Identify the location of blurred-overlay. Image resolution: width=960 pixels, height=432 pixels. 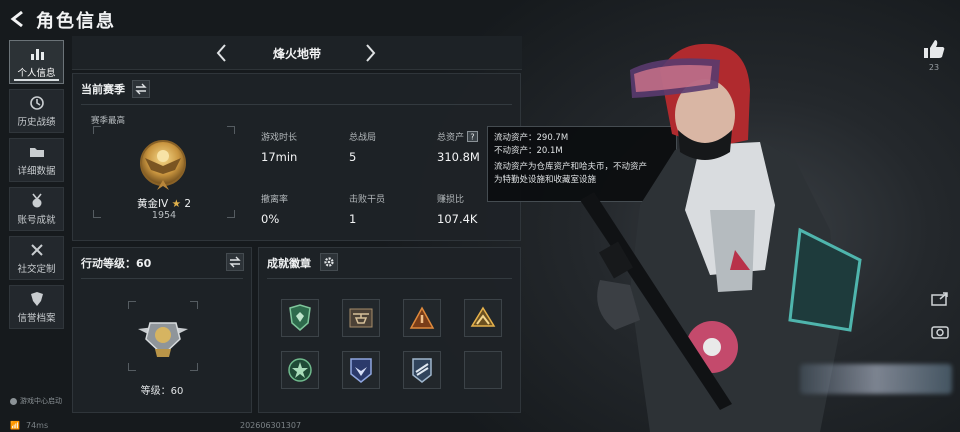
(876, 379).